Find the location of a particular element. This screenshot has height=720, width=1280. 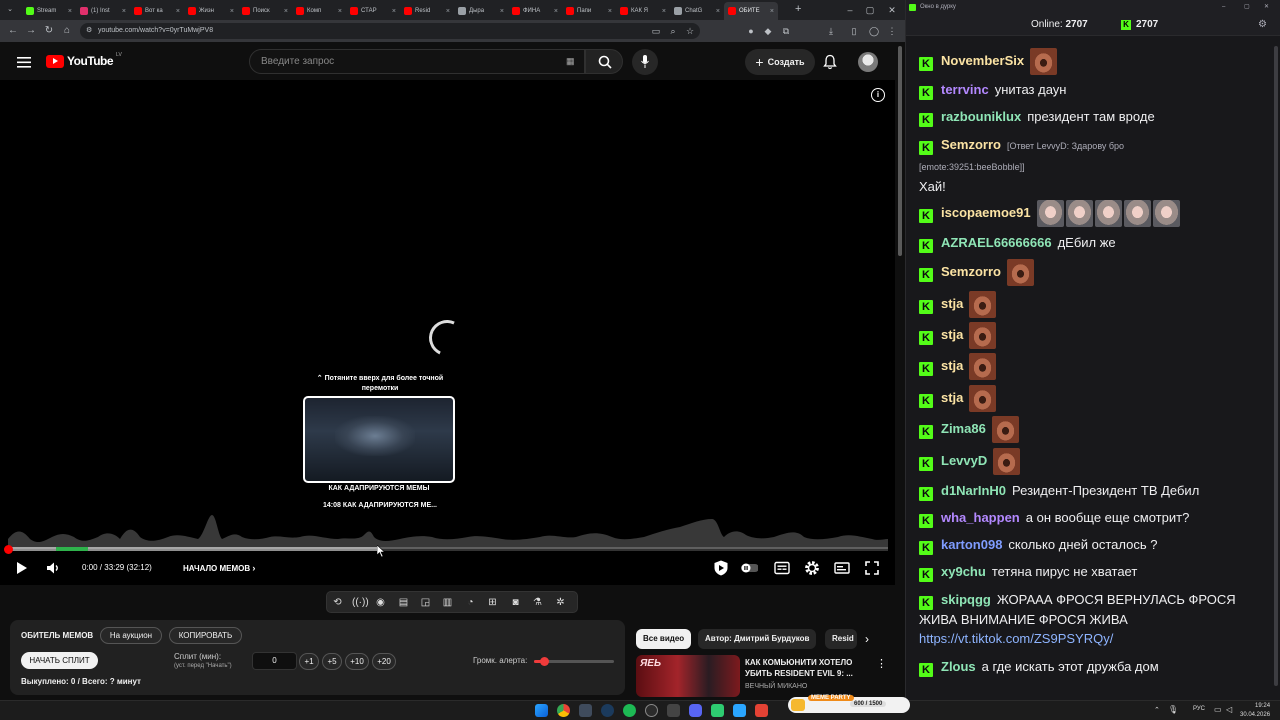

browser-tab: Stream × is located at coordinates (49, 11).